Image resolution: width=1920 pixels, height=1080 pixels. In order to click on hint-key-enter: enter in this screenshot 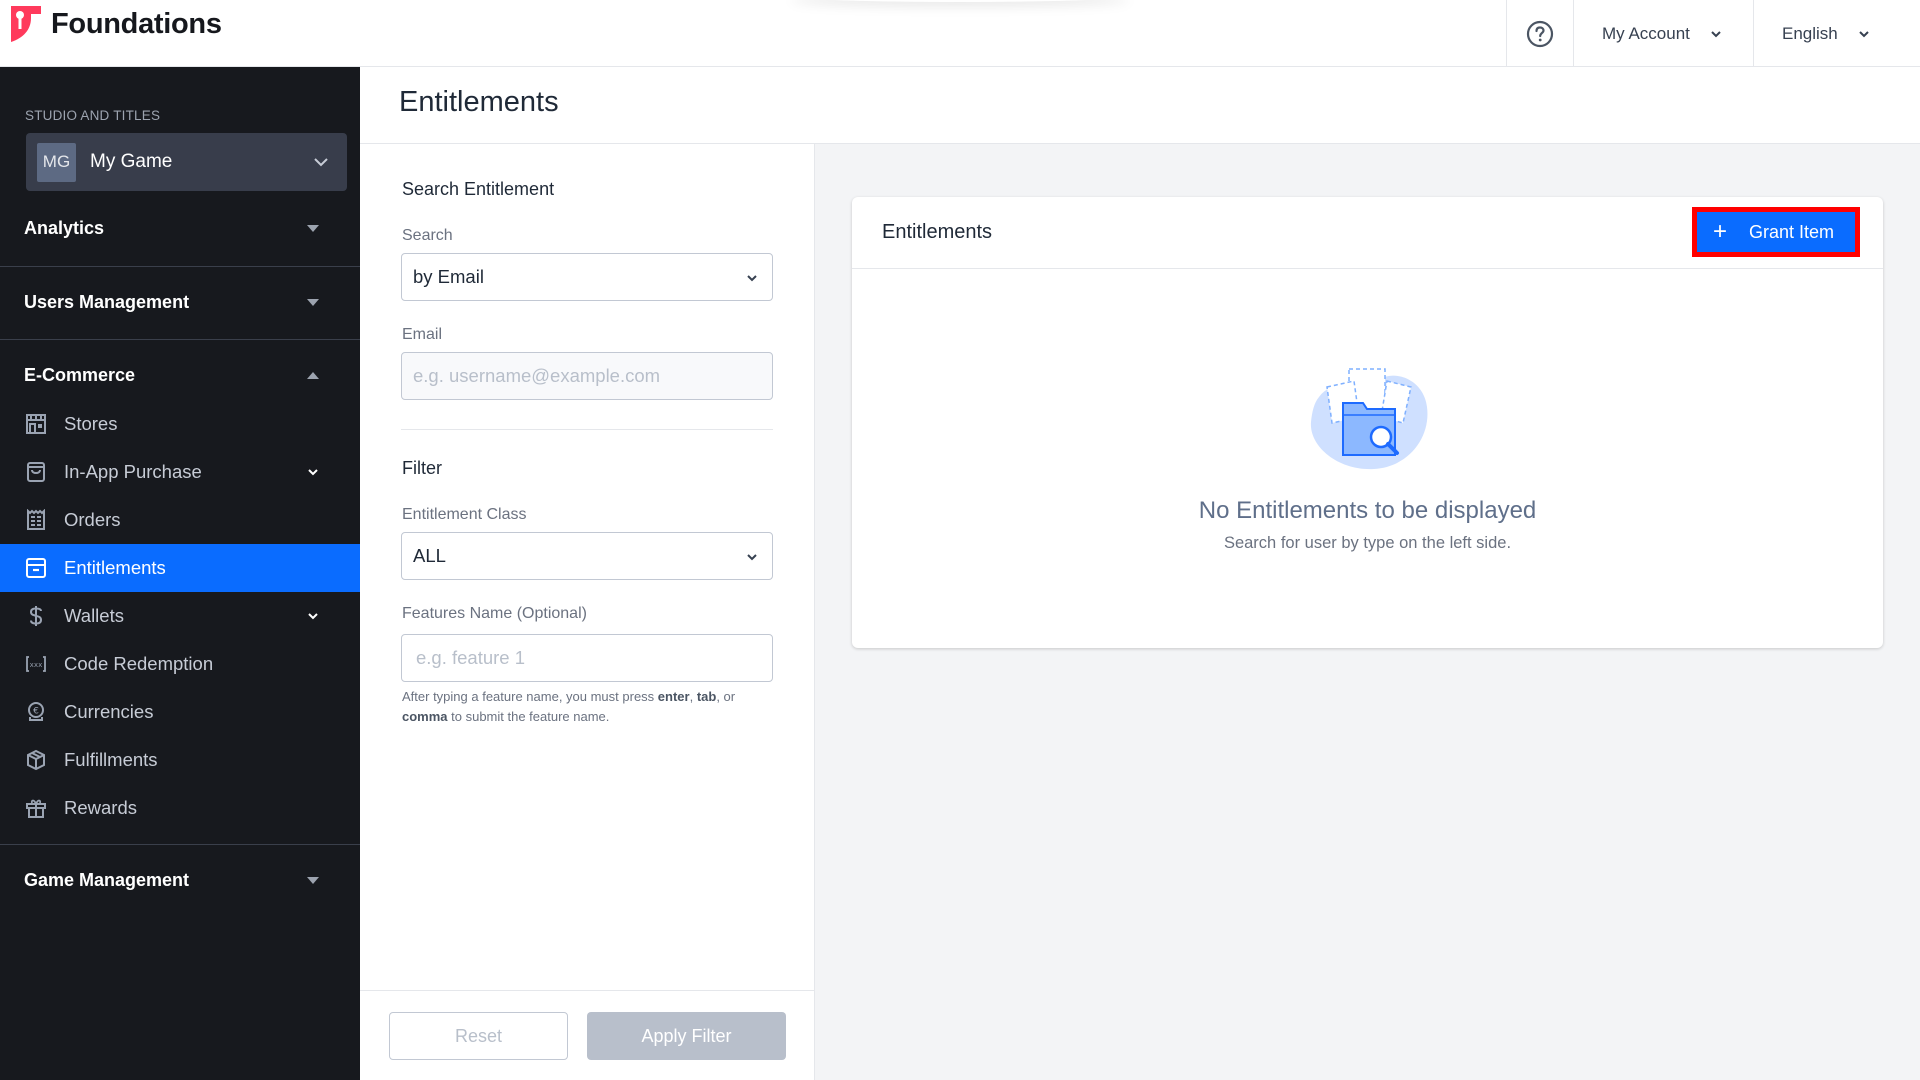, I will do `click(673, 696)`.